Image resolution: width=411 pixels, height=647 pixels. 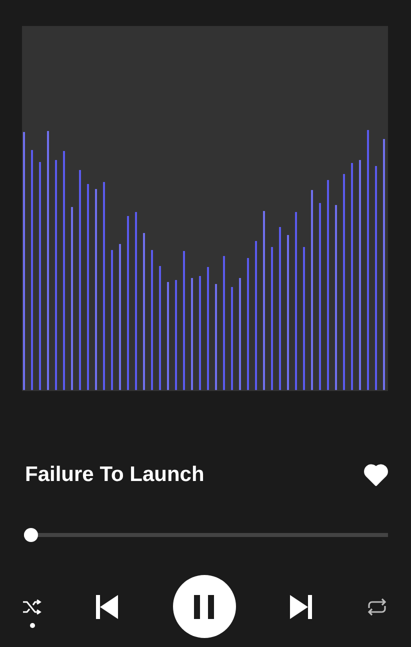 I want to click on next-icon, so click(x=301, y=607).